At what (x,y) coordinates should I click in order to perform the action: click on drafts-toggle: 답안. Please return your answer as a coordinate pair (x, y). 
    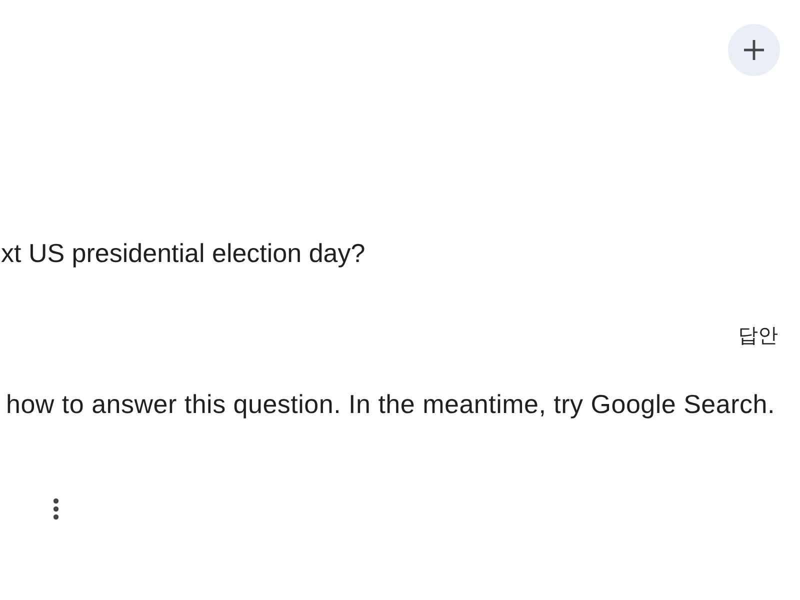
    Looking at the image, I should click on (758, 335).